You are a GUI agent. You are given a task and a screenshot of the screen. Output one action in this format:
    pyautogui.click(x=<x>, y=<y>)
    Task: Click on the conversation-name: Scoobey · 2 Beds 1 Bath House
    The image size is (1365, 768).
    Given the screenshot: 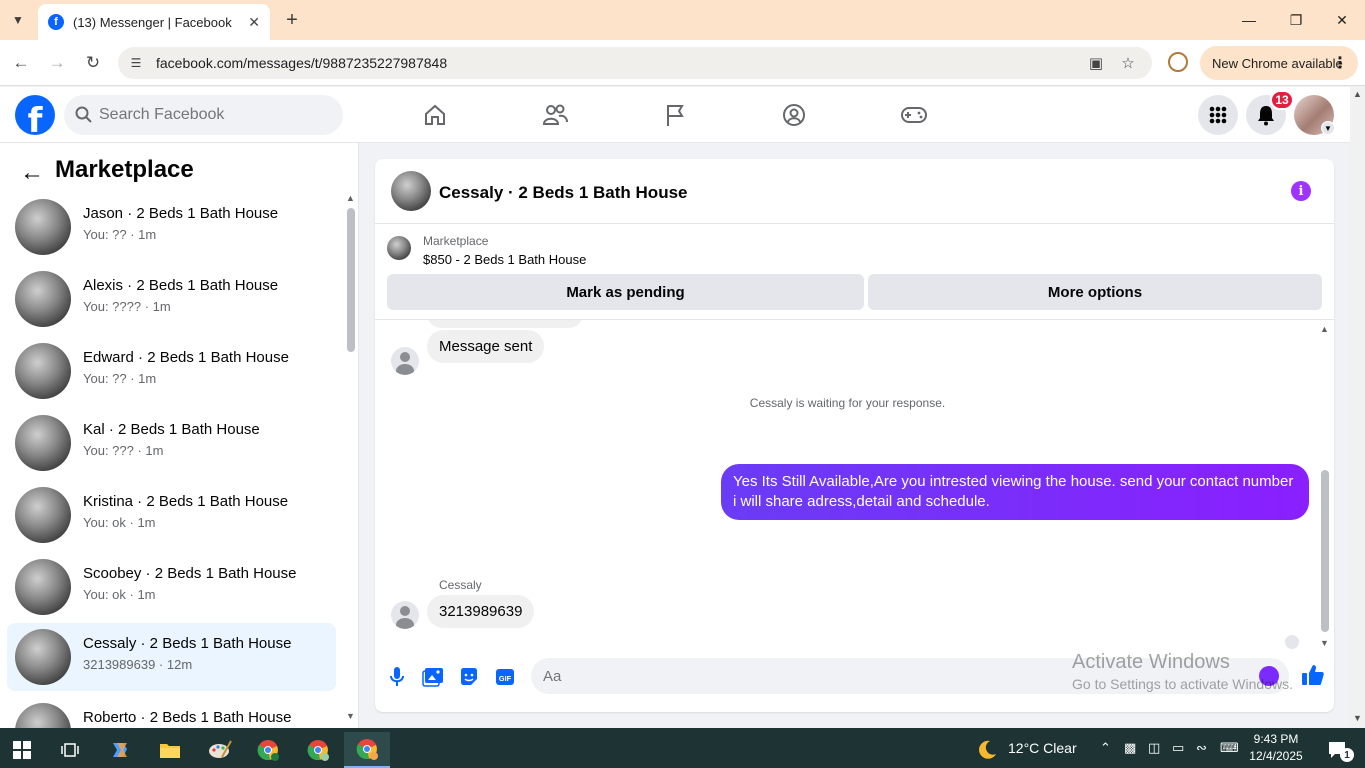 What is the action you would take?
    pyautogui.click(x=190, y=573)
    